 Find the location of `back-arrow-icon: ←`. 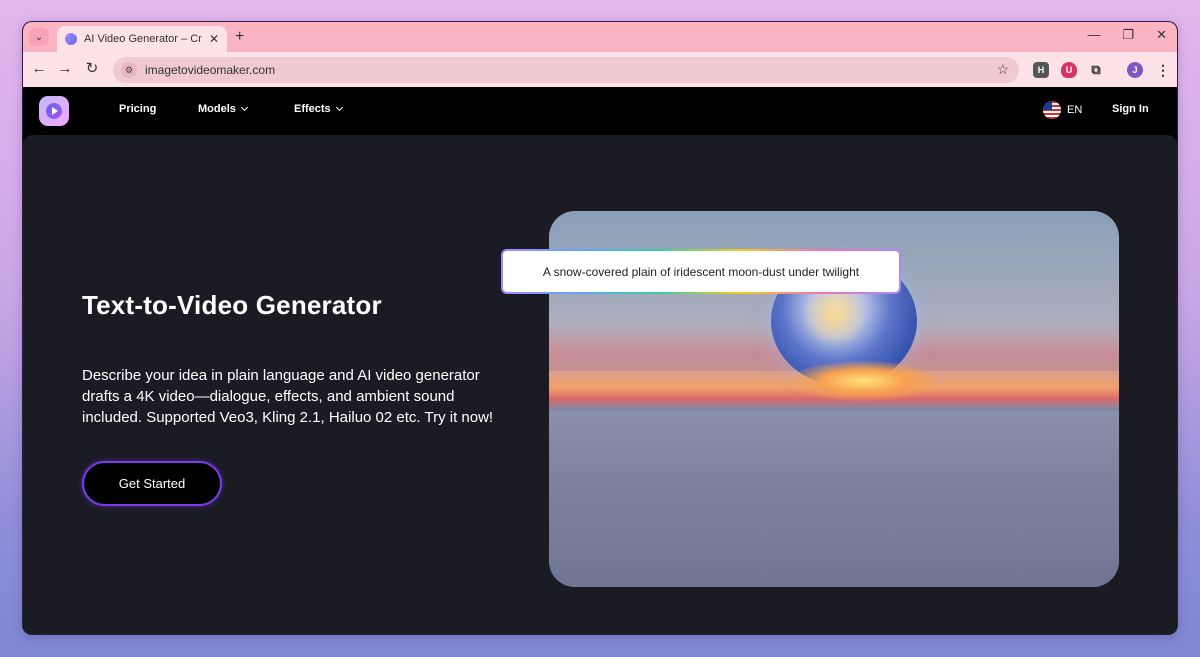

back-arrow-icon: ← is located at coordinates (39, 69).